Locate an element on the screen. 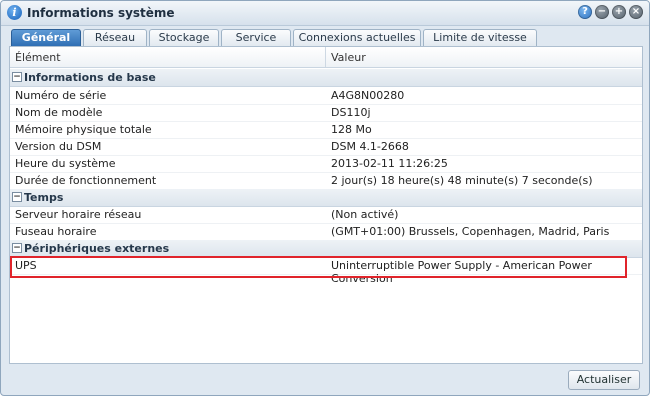 The height and width of the screenshot is (396, 650). group-time: − Temps is located at coordinates (326, 198).